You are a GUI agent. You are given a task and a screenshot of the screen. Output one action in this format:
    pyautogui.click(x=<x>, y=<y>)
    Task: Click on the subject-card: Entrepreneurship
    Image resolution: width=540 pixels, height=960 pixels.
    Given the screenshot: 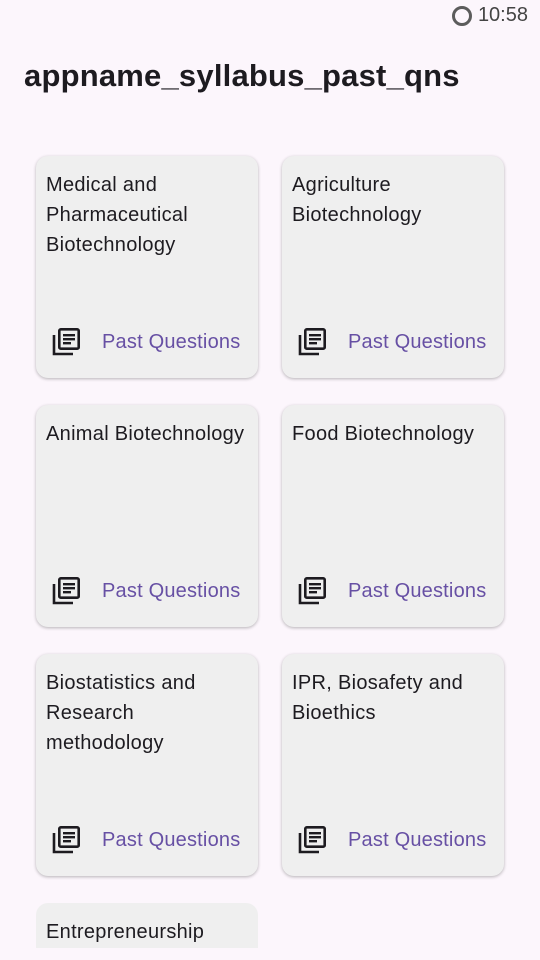 What is the action you would take?
    pyautogui.click(x=147, y=925)
    